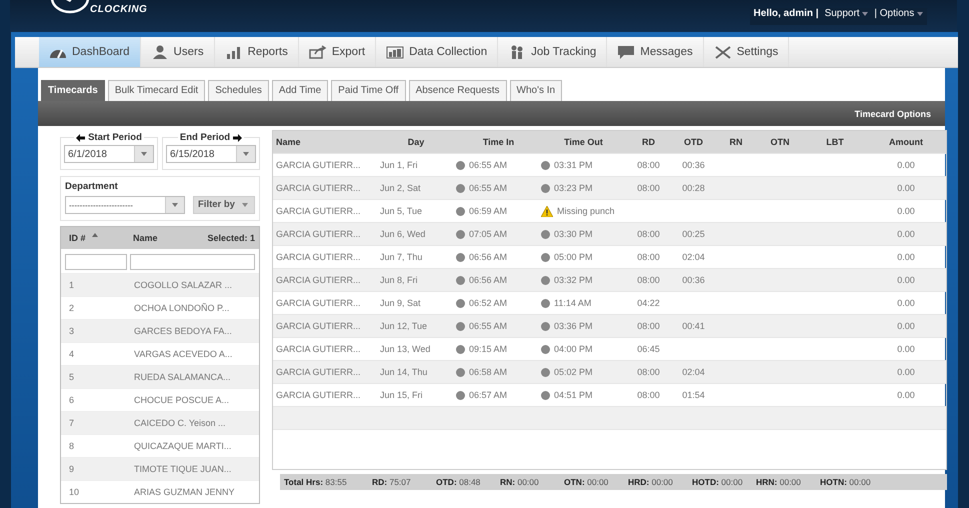  I want to click on column-header: Day, so click(416, 142).